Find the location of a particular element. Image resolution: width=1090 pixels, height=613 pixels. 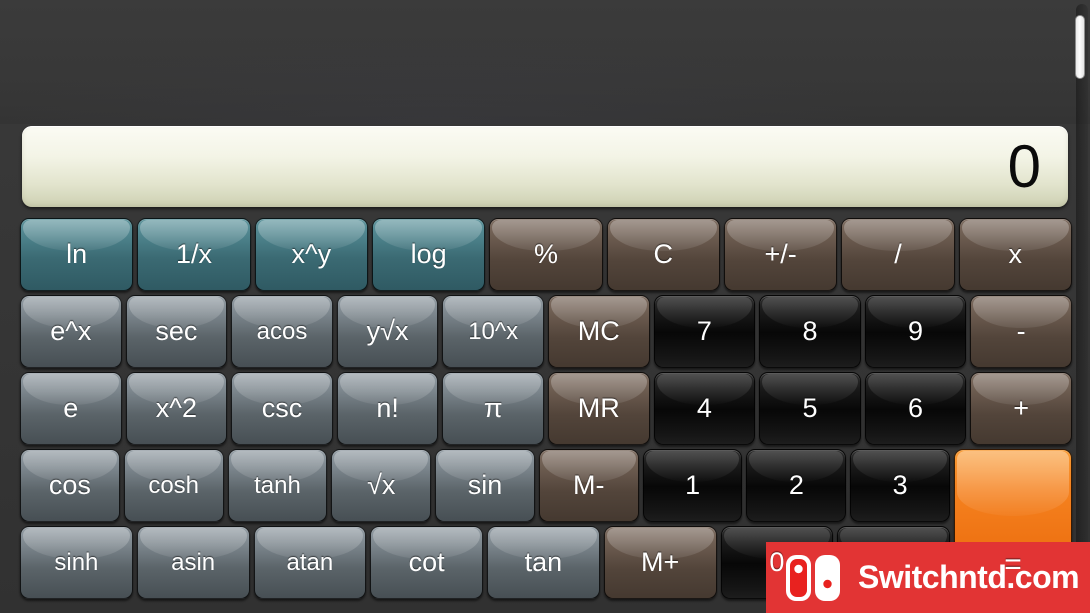

key-blank: % is located at coordinates (546, 254).